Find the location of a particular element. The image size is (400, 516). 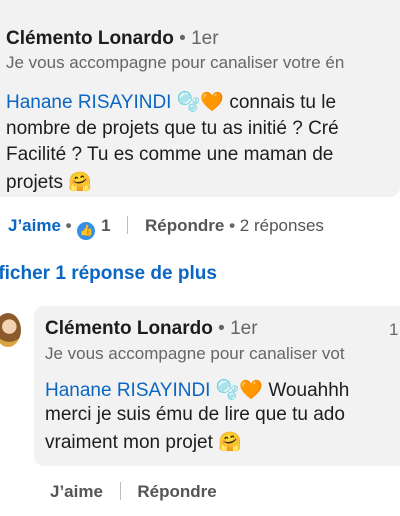

comment-actions: J’aime • 👍 1 Répondre • 2 réponses is located at coordinates (166, 228).